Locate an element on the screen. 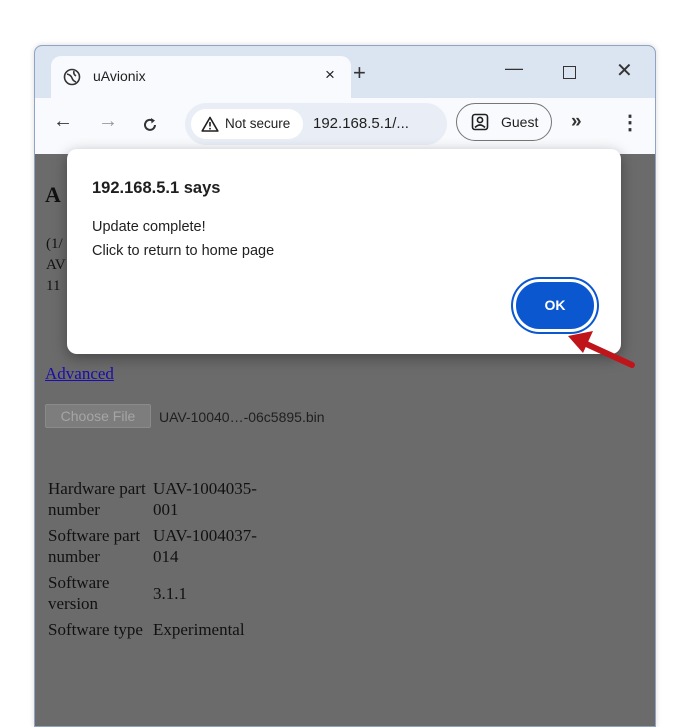 The image size is (681, 727). tab-strip: uAvionix × + — ✕ is located at coordinates (345, 72).